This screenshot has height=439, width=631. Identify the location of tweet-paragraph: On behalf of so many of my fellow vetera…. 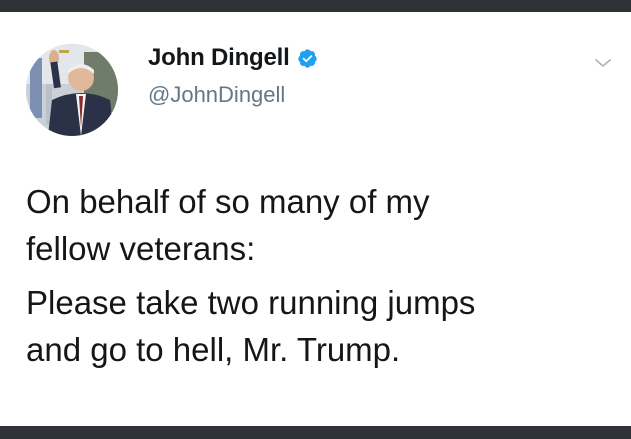
(228, 225).